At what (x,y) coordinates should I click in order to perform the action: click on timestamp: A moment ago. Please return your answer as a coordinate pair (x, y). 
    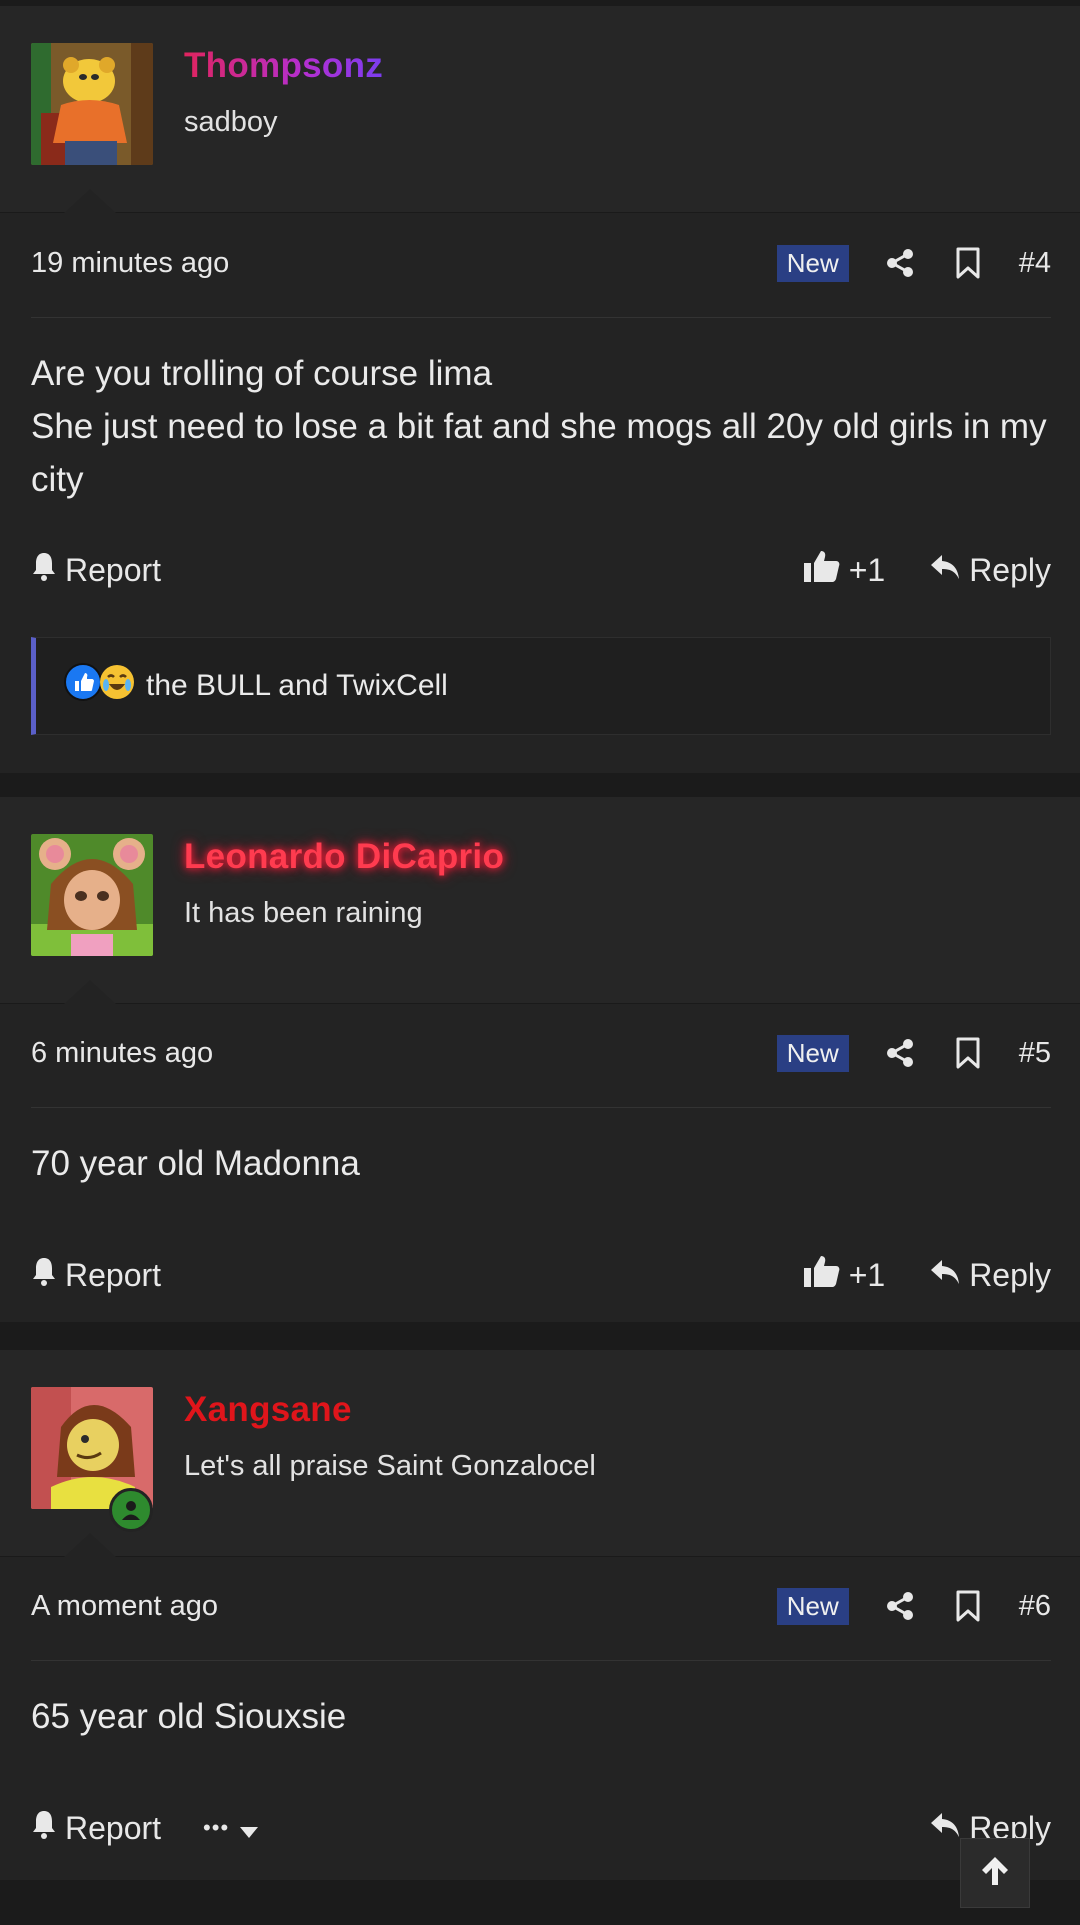
    Looking at the image, I should click on (124, 1606).